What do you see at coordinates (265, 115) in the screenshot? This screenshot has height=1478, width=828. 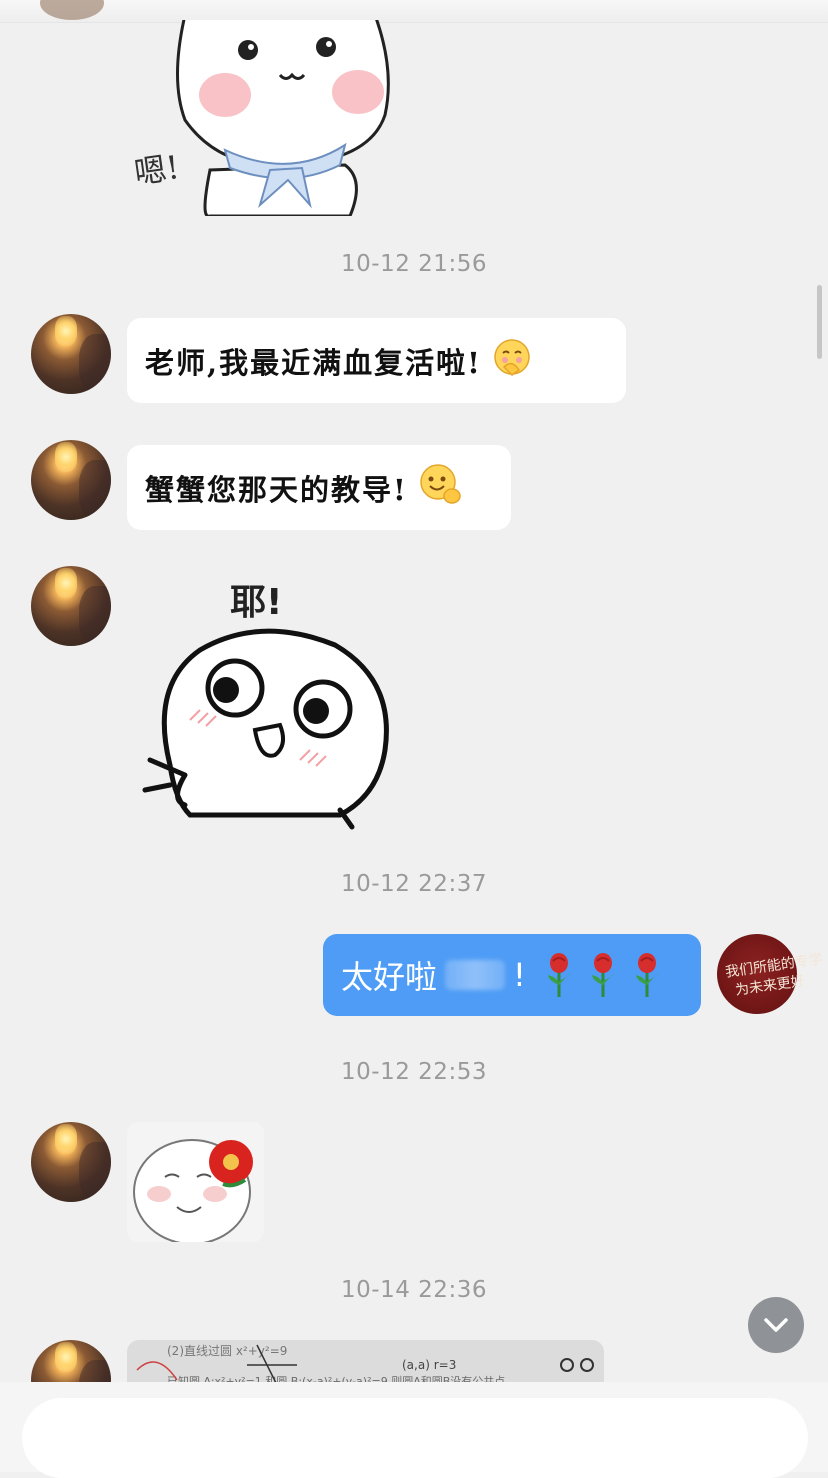 I see `bunny-sticker: 嗯!` at bounding box center [265, 115].